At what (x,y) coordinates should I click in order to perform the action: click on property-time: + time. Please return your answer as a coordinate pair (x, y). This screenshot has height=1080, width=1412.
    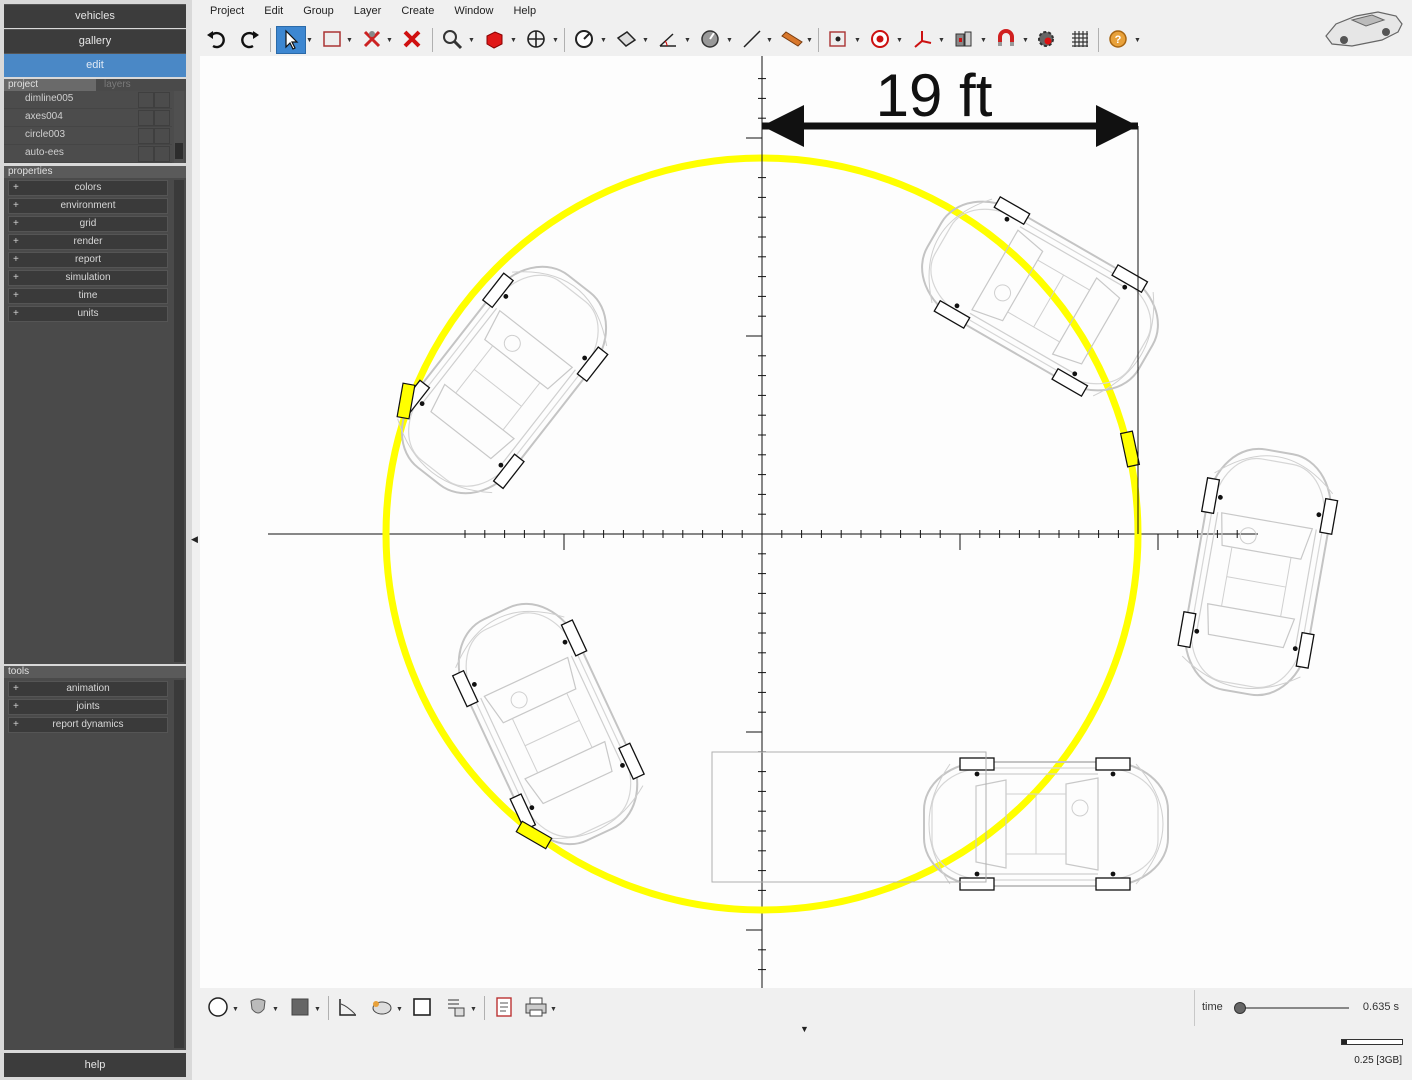
    Looking at the image, I should click on (88, 296).